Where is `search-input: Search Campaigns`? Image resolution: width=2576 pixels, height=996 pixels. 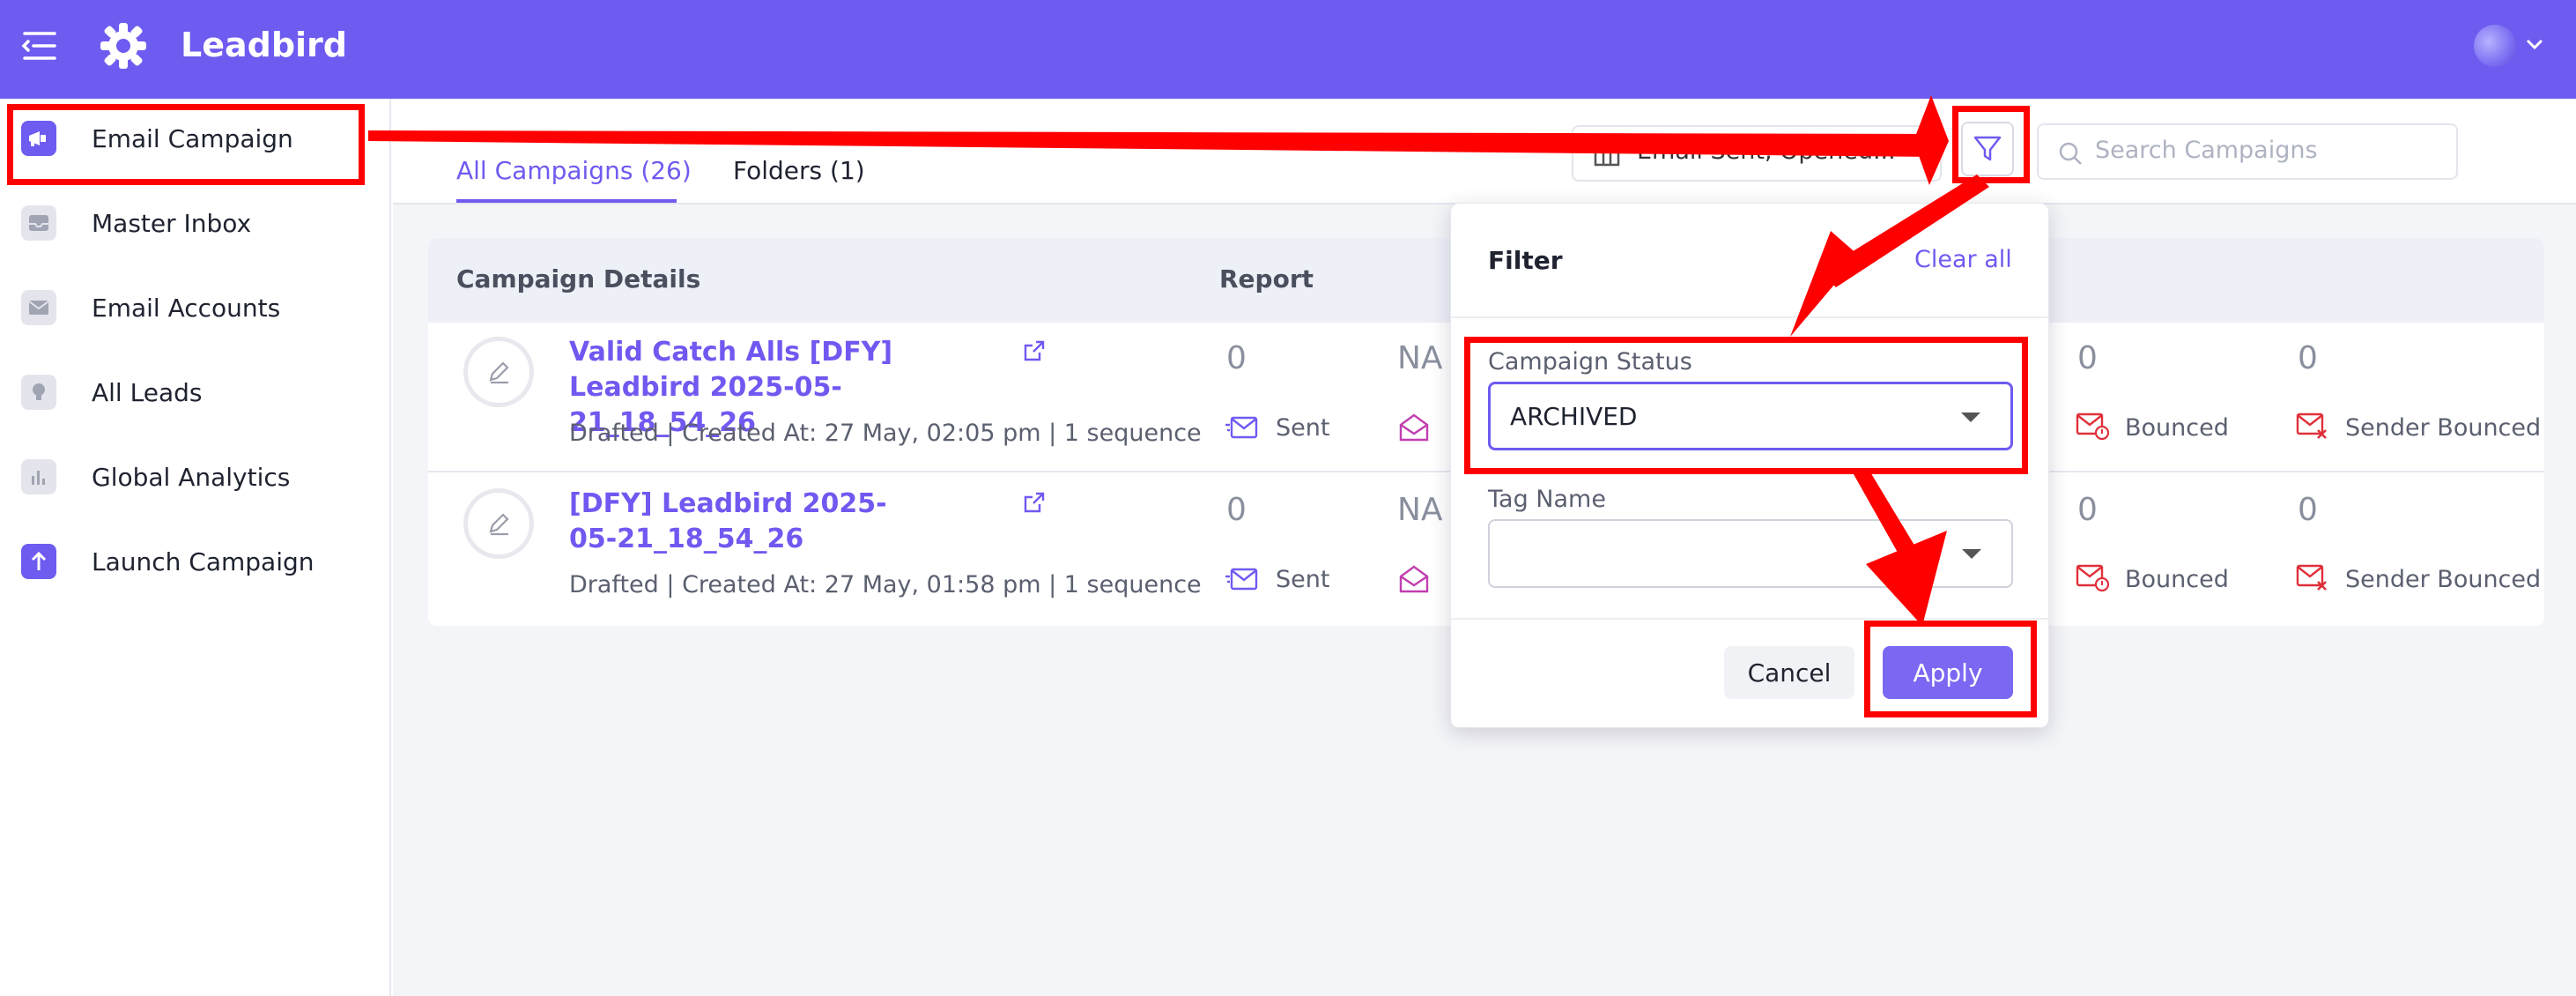 search-input: Search Campaigns is located at coordinates (2248, 151).